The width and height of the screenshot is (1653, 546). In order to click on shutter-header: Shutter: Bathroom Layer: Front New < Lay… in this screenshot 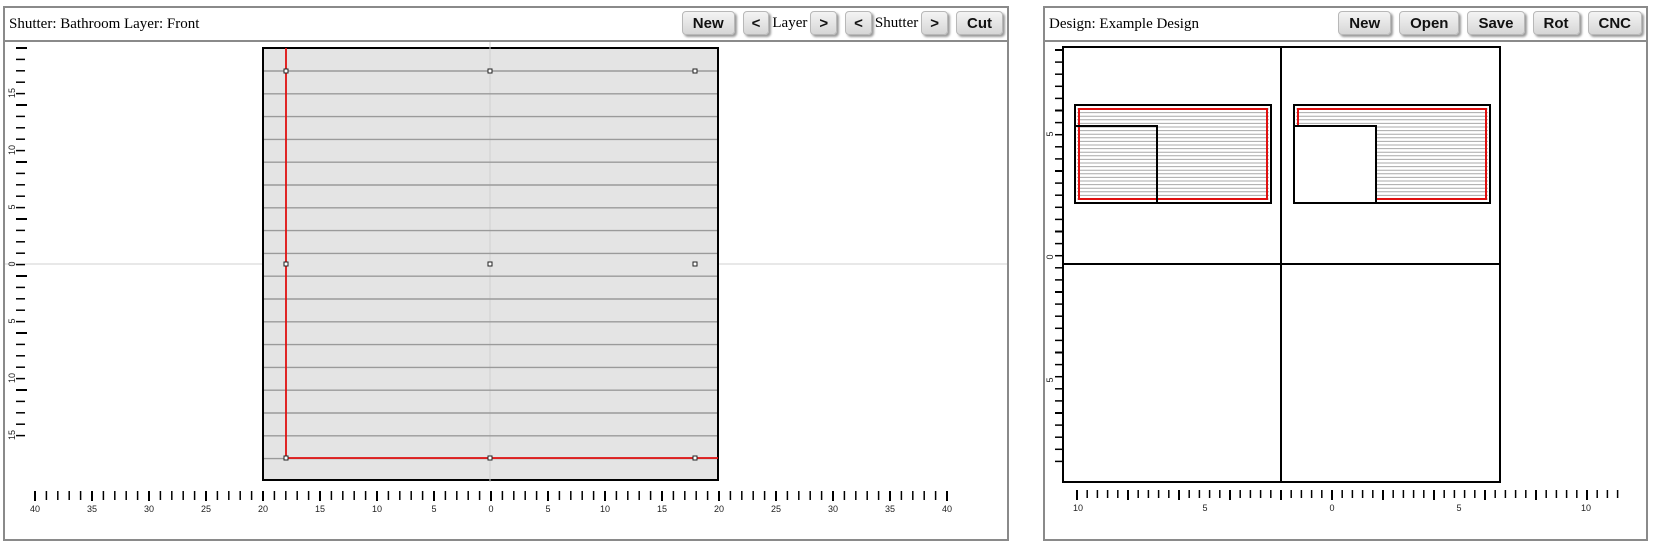, I will do `click(506, 25)`.